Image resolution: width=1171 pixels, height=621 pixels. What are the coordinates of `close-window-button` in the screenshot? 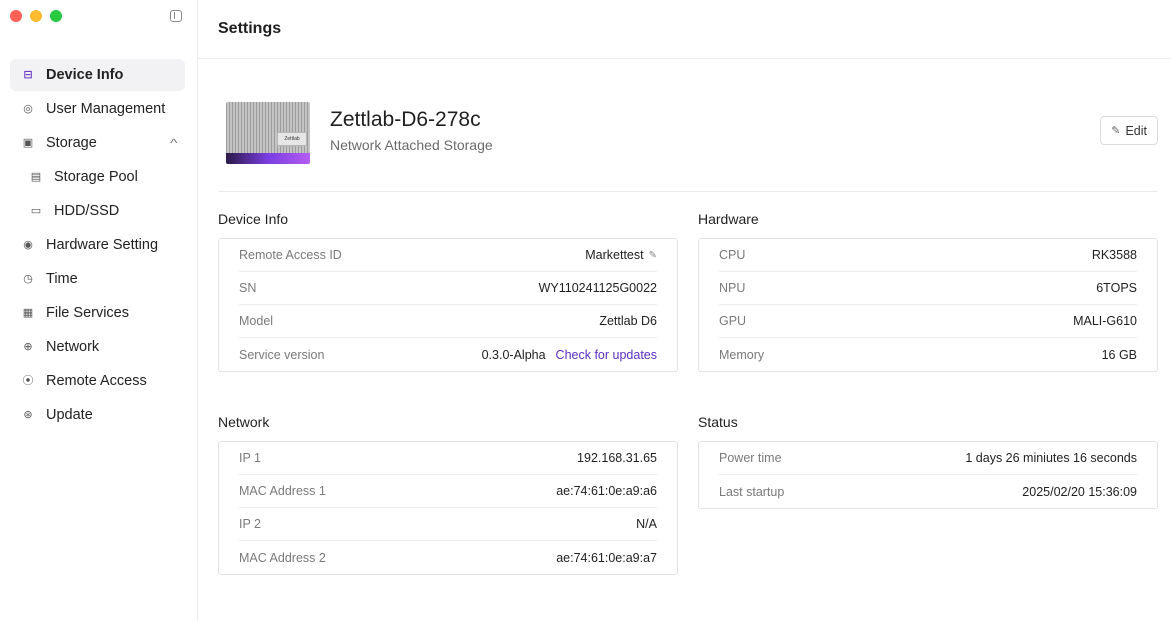 It's located at (16, 16).